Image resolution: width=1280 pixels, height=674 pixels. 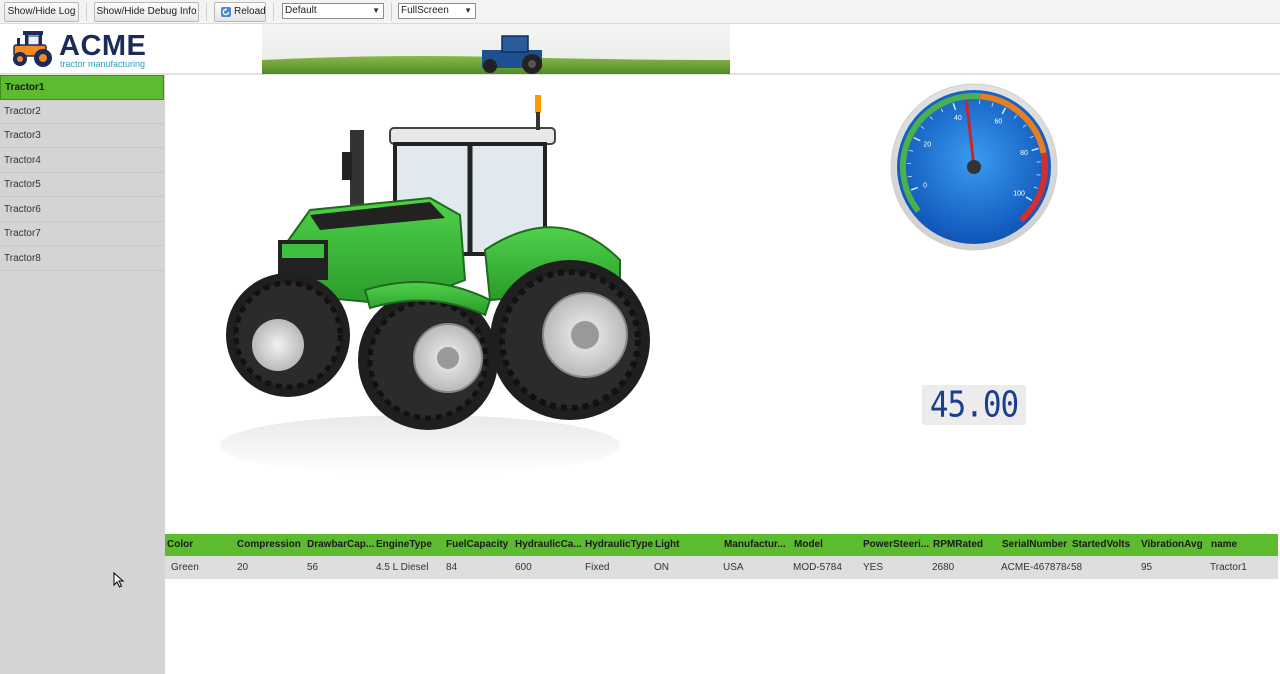 I want to click on logo-subtitle: tractor manufacturing, so click(x=103, y=64).